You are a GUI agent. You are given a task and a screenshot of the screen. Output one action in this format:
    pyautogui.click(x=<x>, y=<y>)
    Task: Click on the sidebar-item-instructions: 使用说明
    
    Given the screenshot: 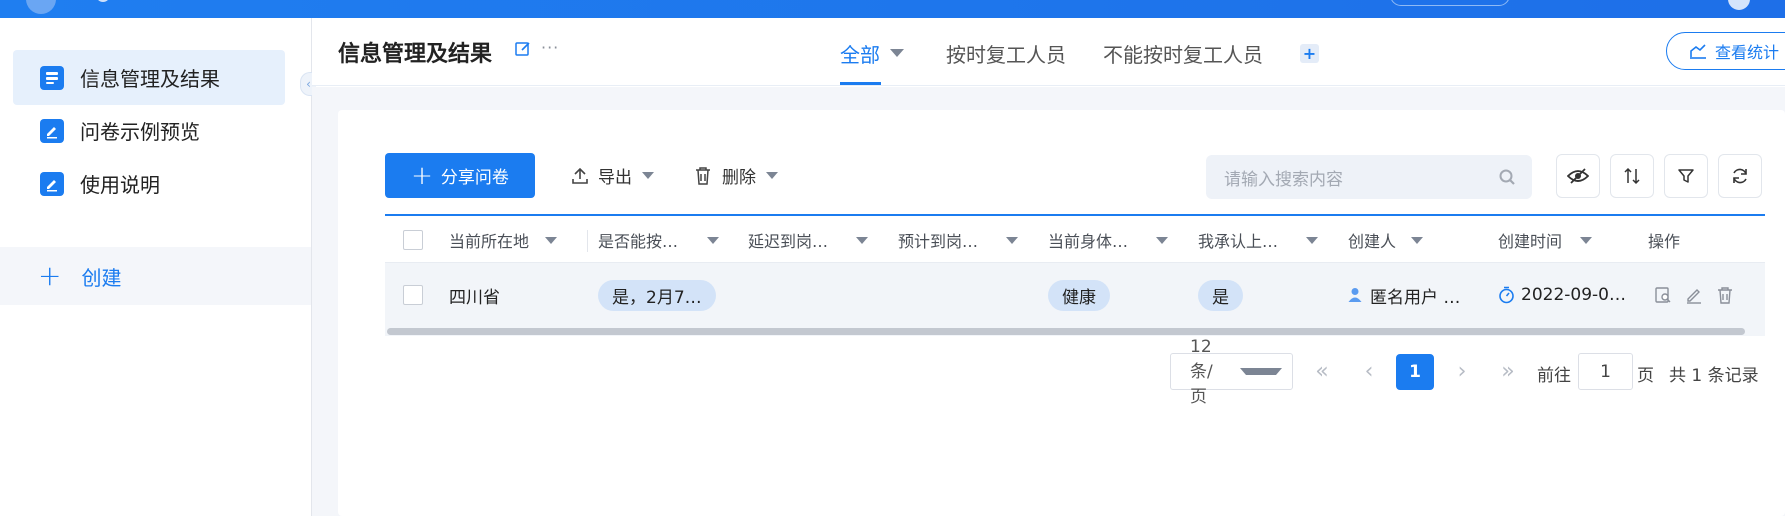 What is the action you would take?
    pyautogui.click(x=149, y=183)
    